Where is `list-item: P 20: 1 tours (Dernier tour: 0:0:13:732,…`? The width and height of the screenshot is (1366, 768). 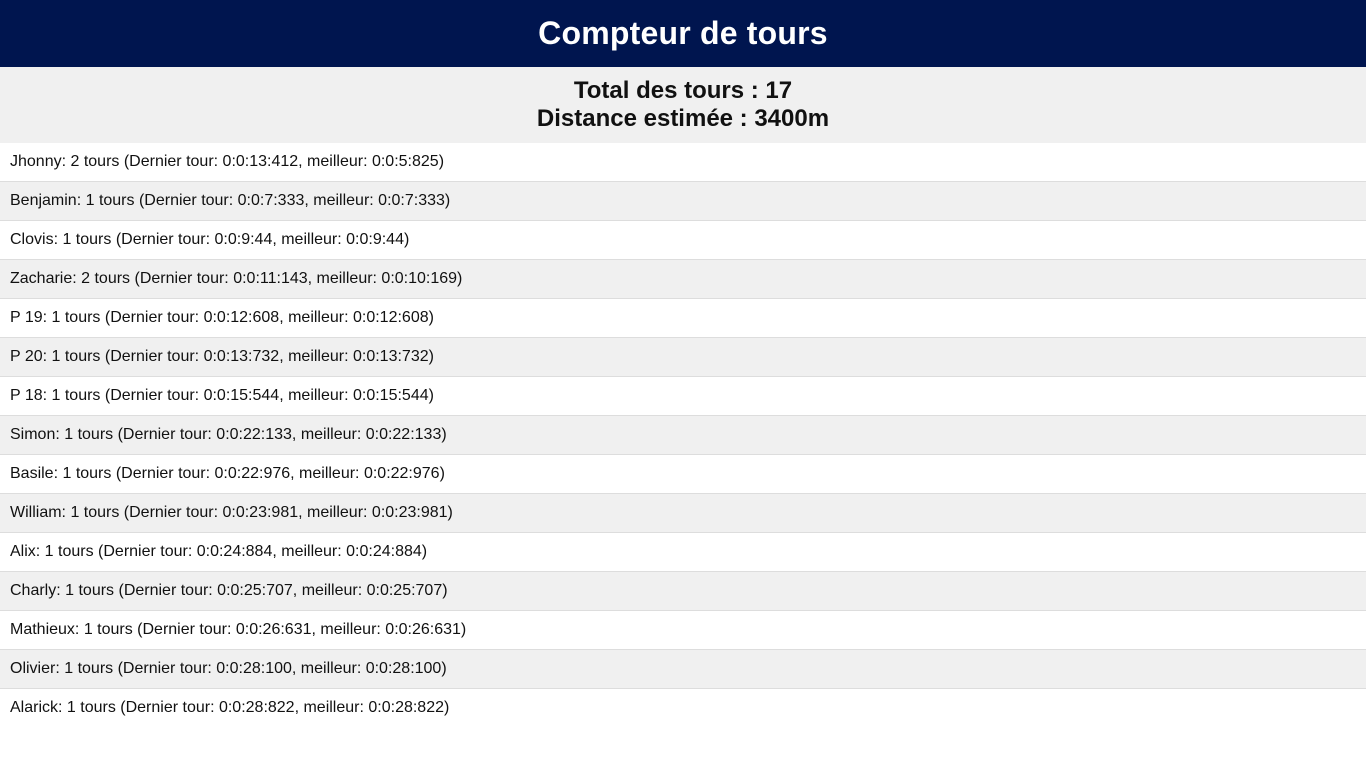 list-item: P 20: 1 tours (Dernier tour: 0:0:13:732,… is located at coordinates (683, 357).